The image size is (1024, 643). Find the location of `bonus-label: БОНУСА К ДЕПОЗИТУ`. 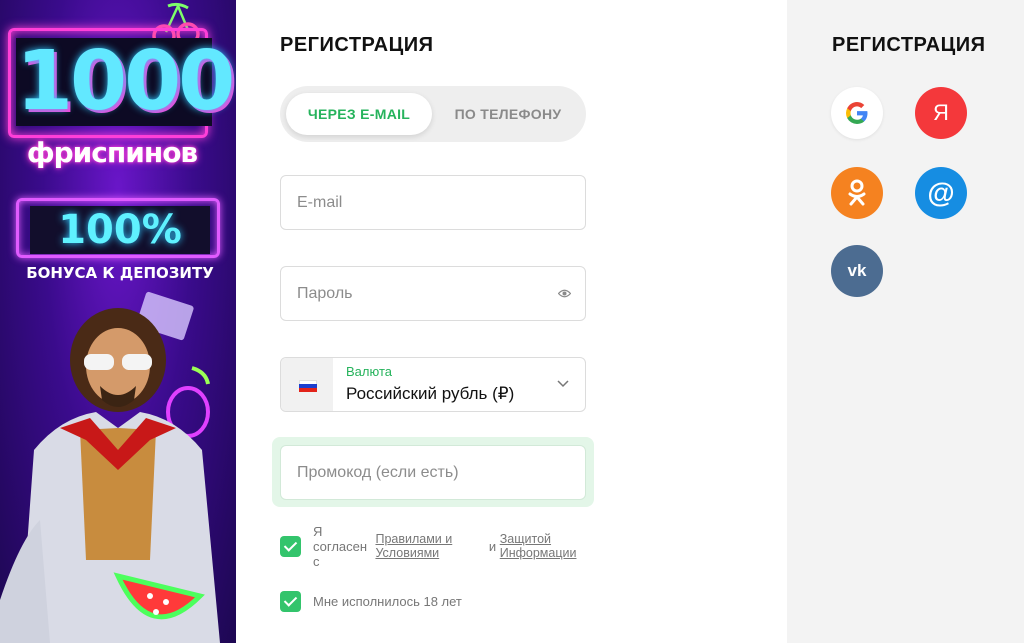

bonus-label: БОНУСА К ДЕПОЗИТУ is located at coordinates (120, 273).